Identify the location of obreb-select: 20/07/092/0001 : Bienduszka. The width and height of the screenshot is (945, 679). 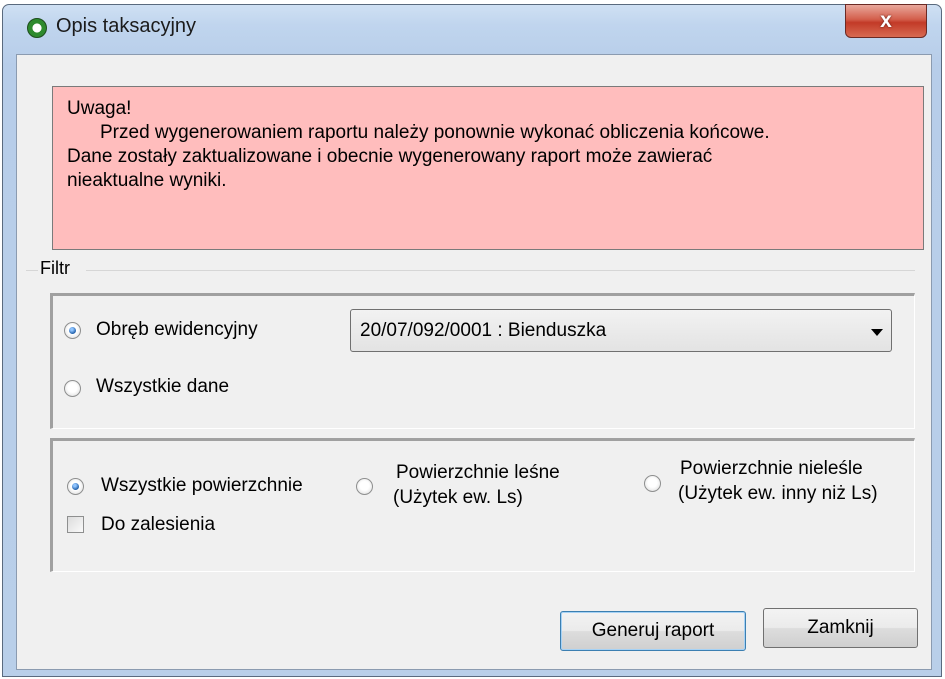
(621, 330).